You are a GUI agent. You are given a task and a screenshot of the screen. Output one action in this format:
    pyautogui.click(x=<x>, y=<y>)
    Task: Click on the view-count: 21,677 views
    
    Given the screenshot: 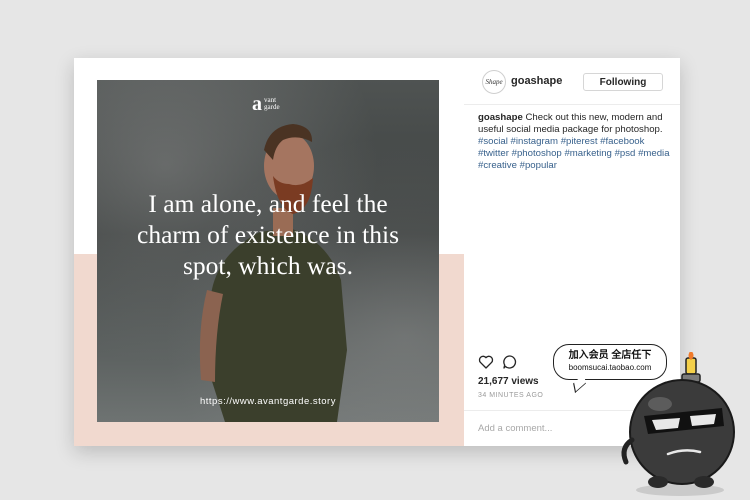 What is the action you would take?
    pyautogui.click(x=508, y=381)
    